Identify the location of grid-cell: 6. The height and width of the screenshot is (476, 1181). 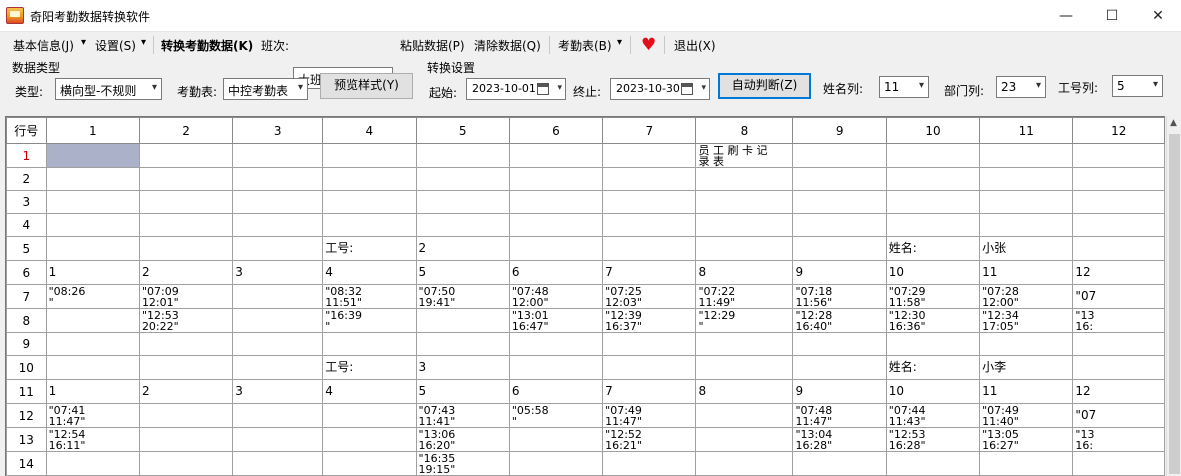
(556, 391).